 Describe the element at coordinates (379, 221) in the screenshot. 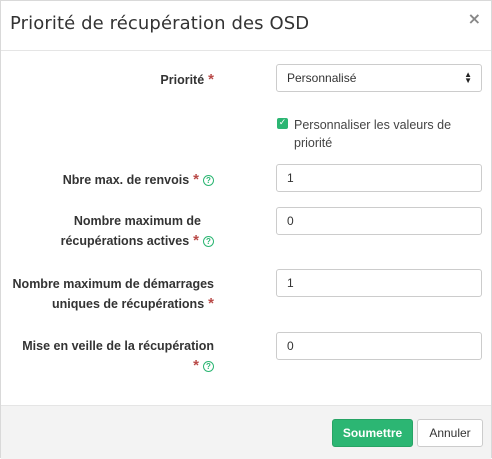

I see `max-active-recoveries-input: 0` at that location.